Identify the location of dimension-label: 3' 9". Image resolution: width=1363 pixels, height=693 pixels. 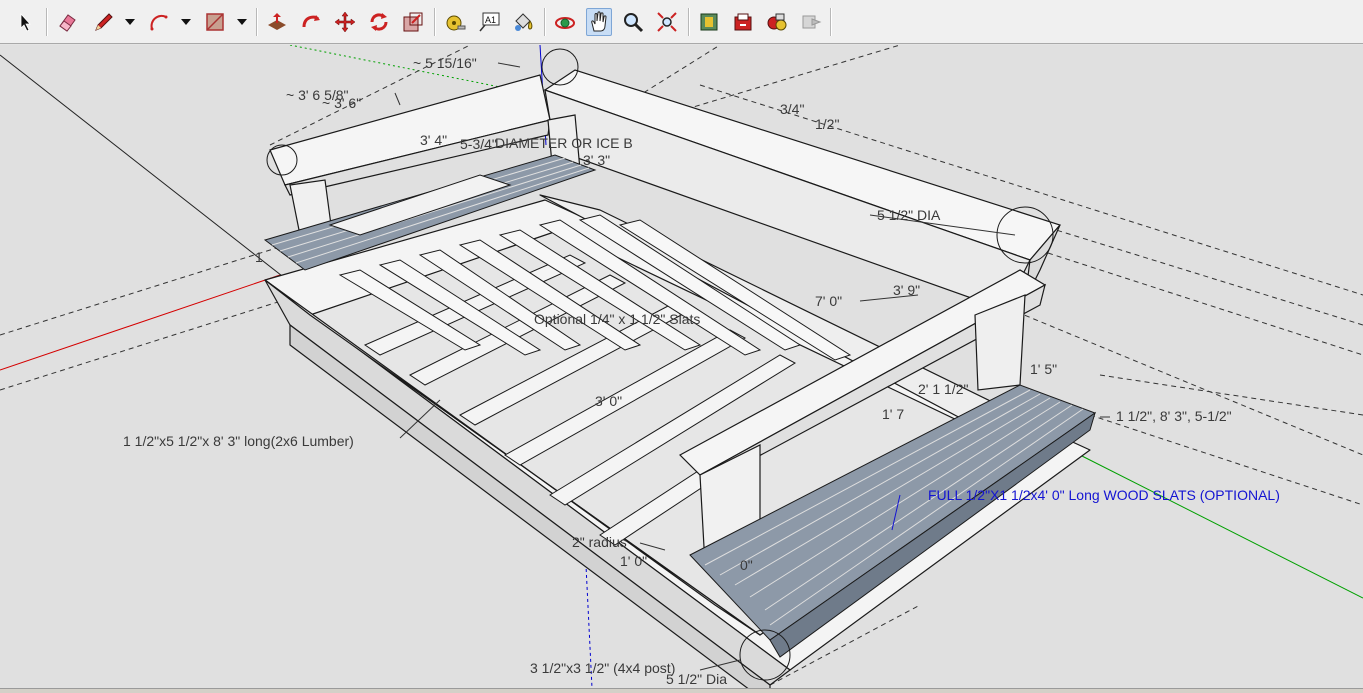
(907, 290).